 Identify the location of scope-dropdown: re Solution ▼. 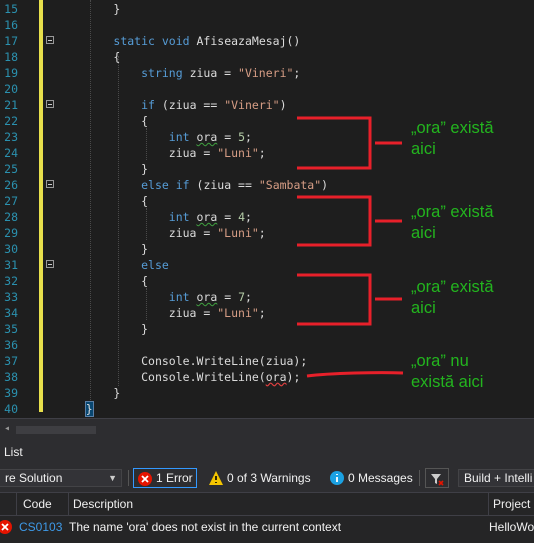
(61, 478).